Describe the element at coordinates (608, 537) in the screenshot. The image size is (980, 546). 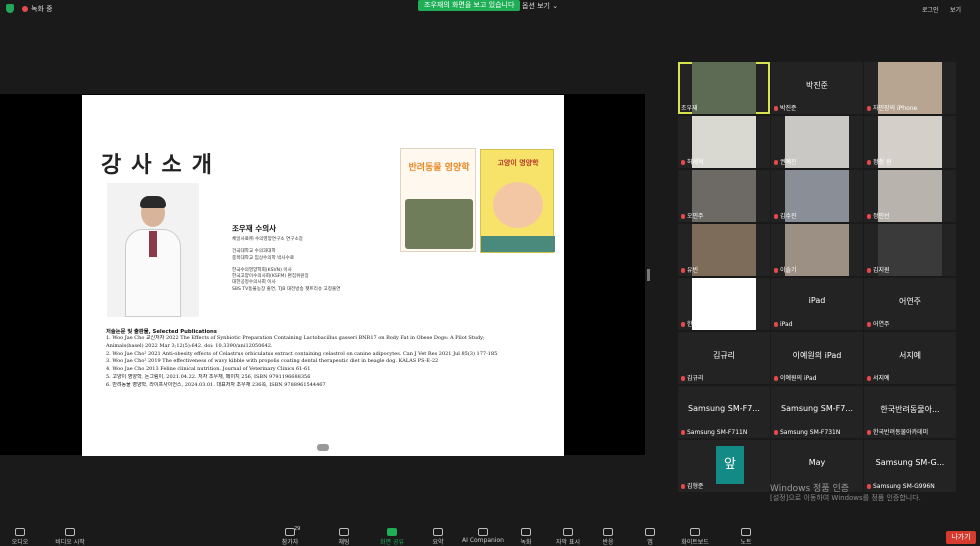
I see `reactions-button: 반응` at that location.